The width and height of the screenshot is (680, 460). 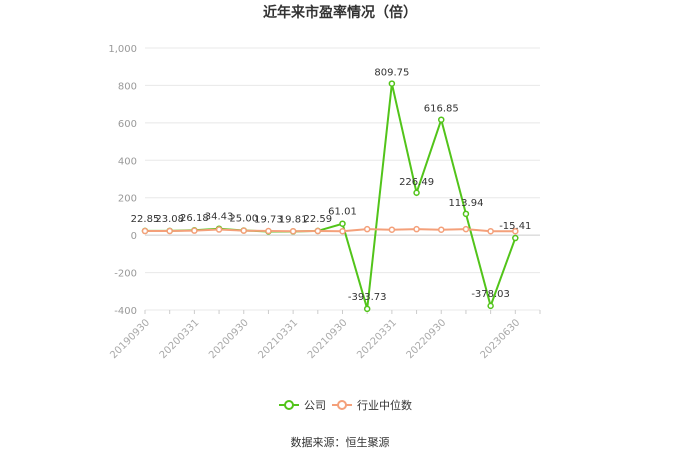 What do you see at coordinates (122, 180) in the screenshot?
I see `y-axis-ticks: -400 -200 0 200 400 600 800 1,000` at bounding box center [122, 180].